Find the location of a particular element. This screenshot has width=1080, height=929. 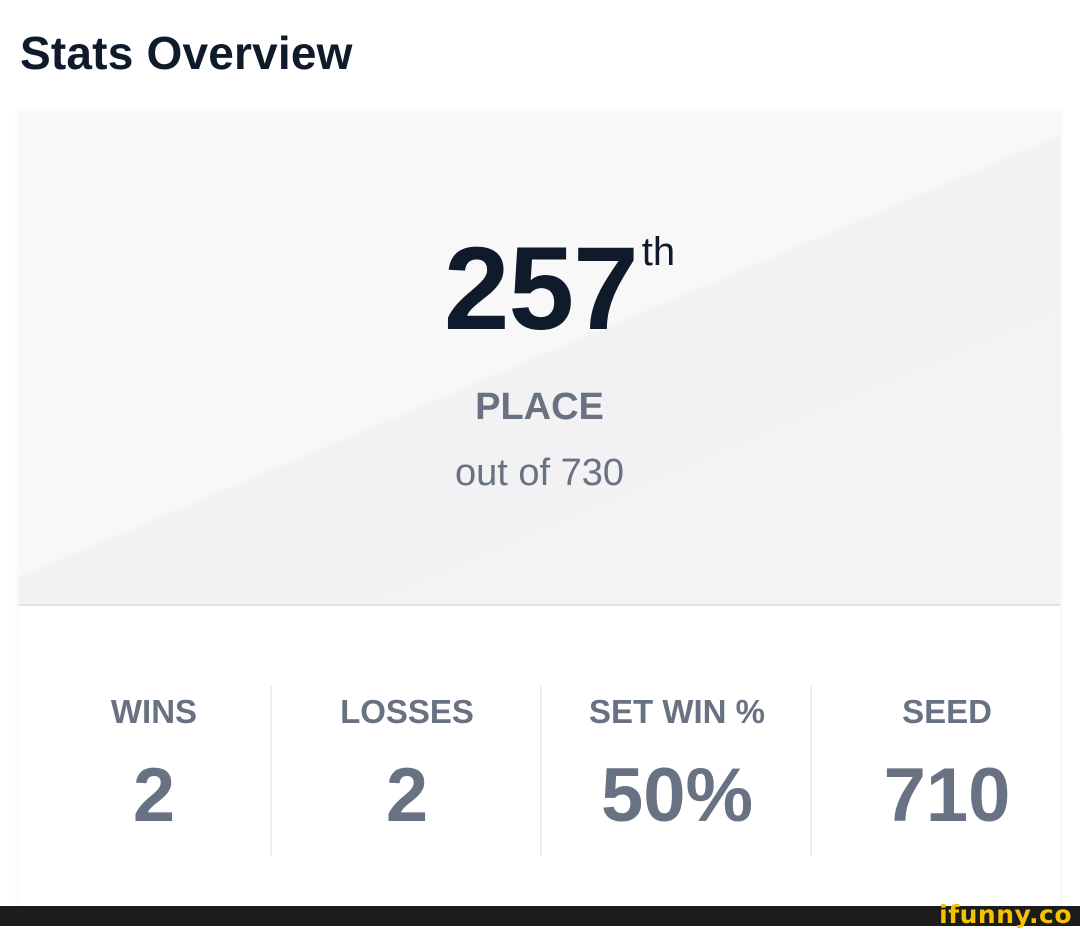

stat-losses: LOSSES 2 is located at coordinates (406, 771).